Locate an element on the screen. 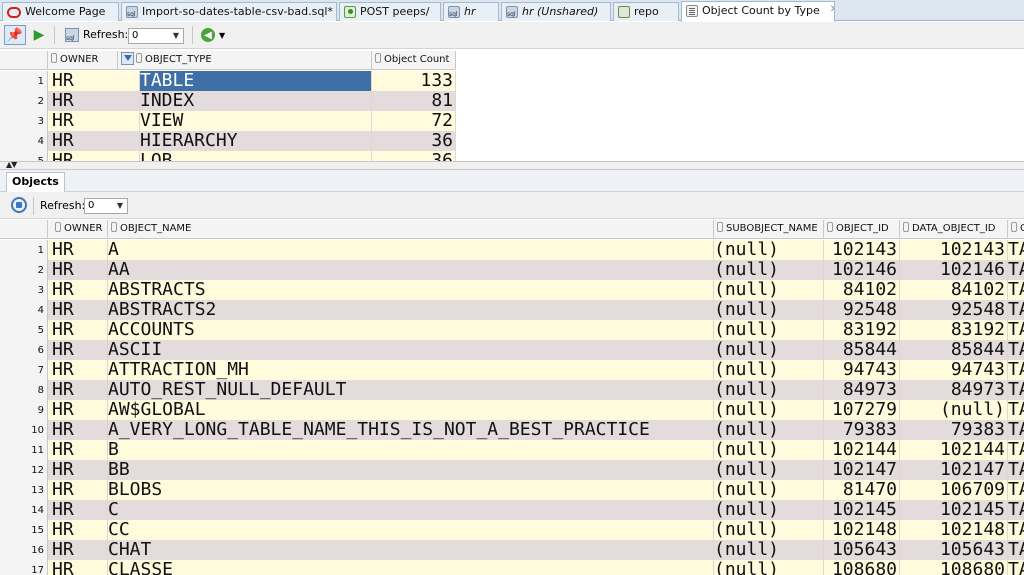  table-row: 3 HR VIEW 72 is located at coordinates (228, 121).